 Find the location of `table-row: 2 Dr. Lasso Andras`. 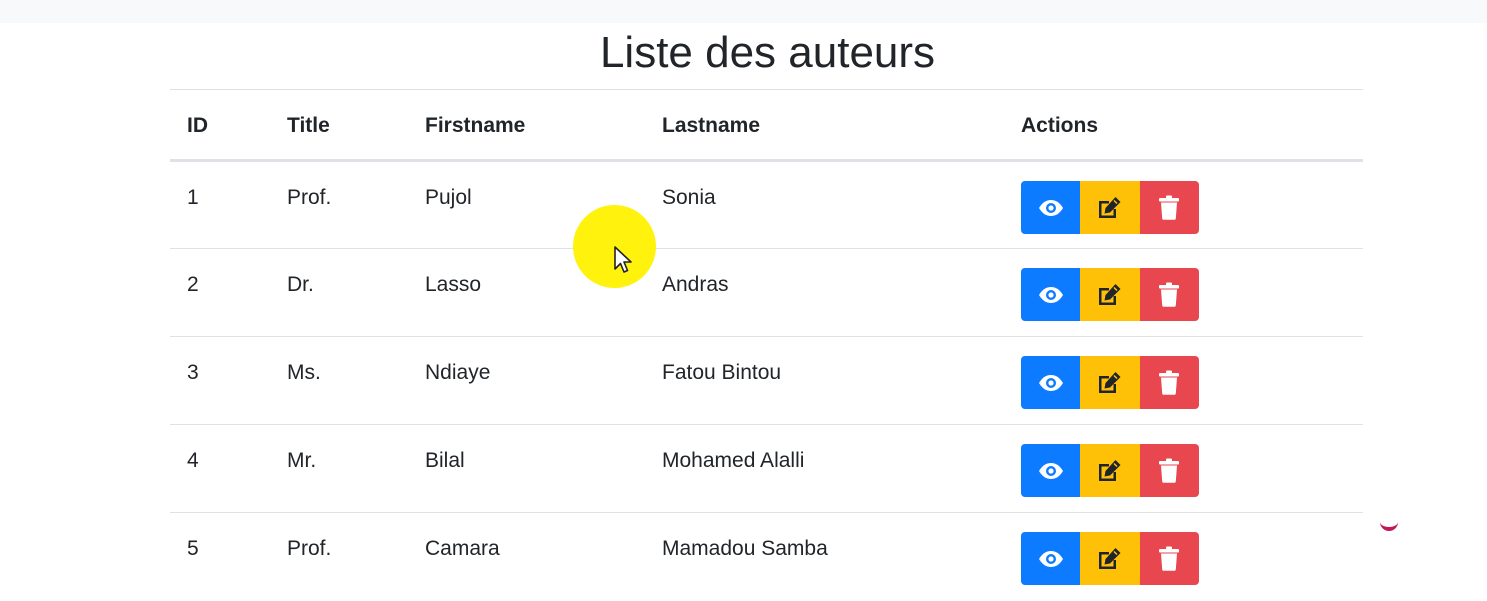

table-row: 2 Dr. Lasso Andras is located at coordinates (766, 292).